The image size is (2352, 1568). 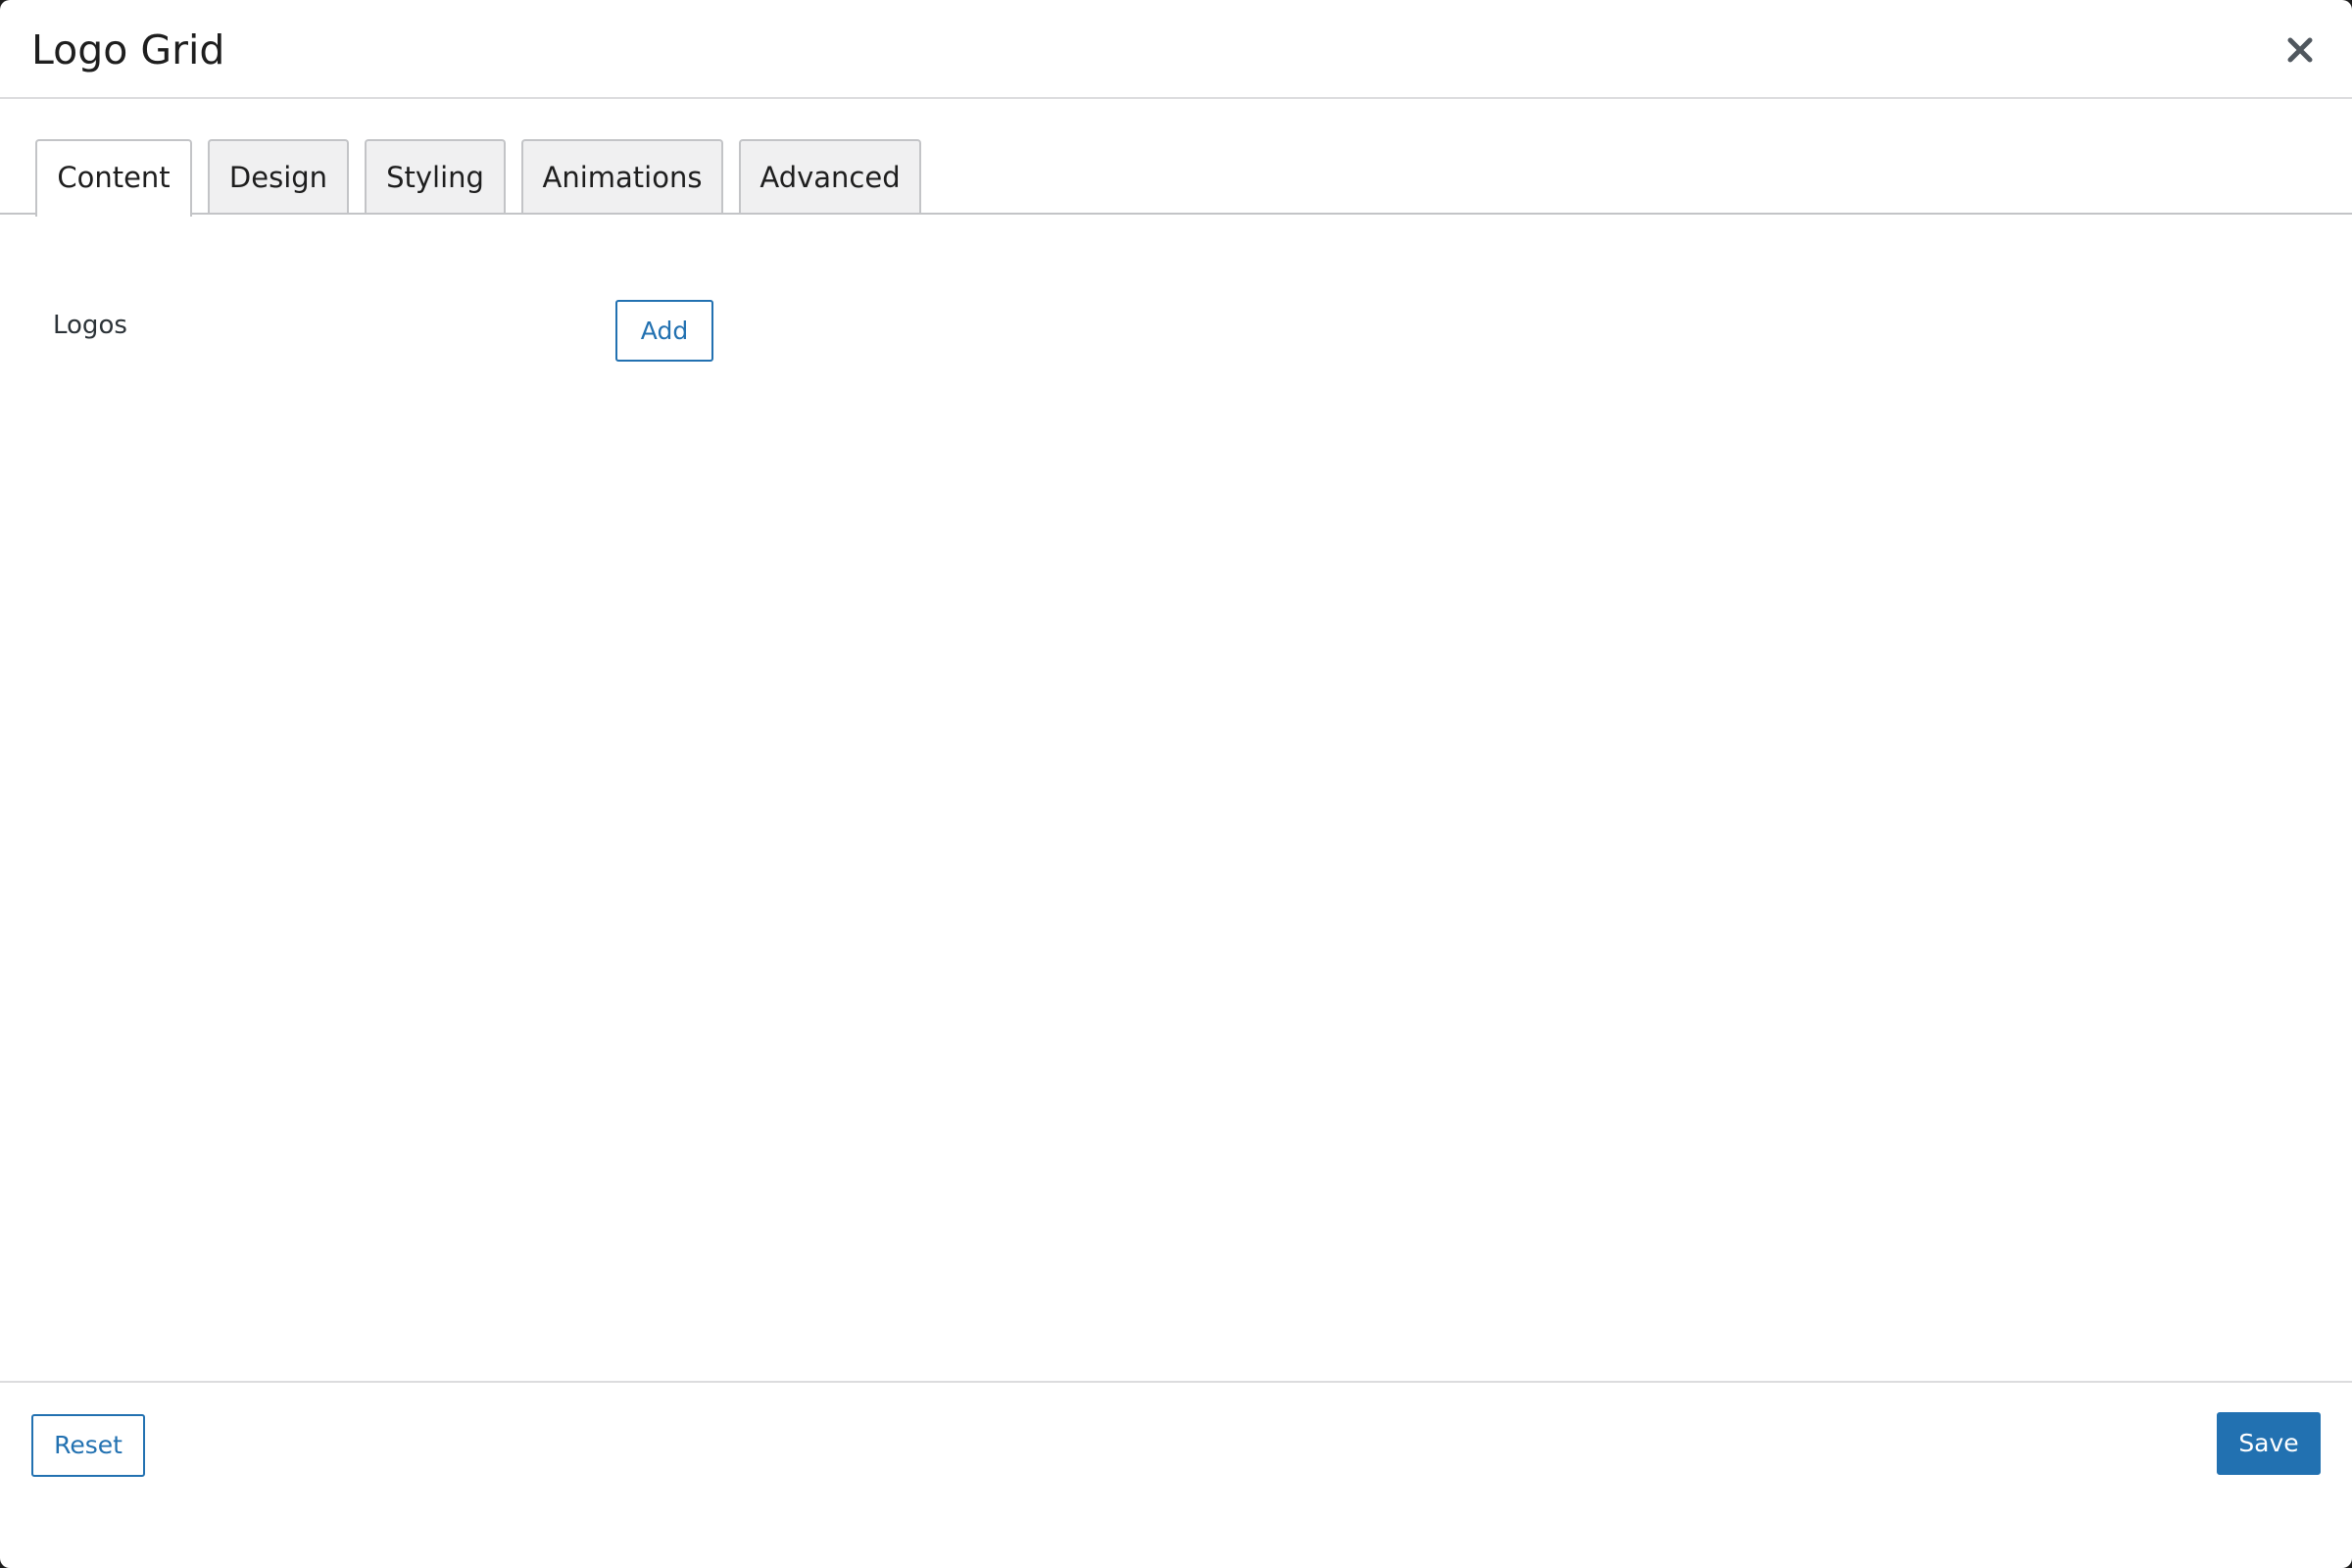 What do you see at coordinates (88, 1445) in the screenshot?
I see `reset-button: Reset` at bounding box center [88, 1445].